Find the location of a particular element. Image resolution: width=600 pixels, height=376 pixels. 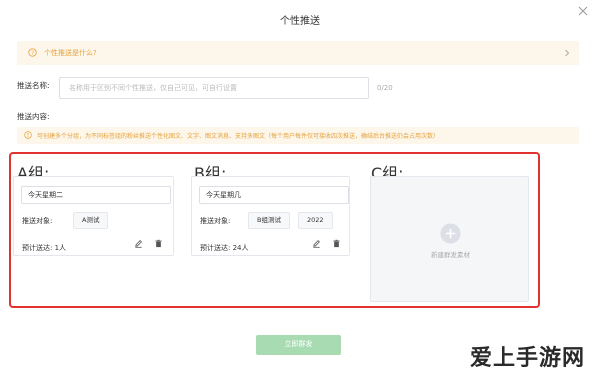

group-b-estimate: 预计送达: 24人 is located at coordinates (224, 248).